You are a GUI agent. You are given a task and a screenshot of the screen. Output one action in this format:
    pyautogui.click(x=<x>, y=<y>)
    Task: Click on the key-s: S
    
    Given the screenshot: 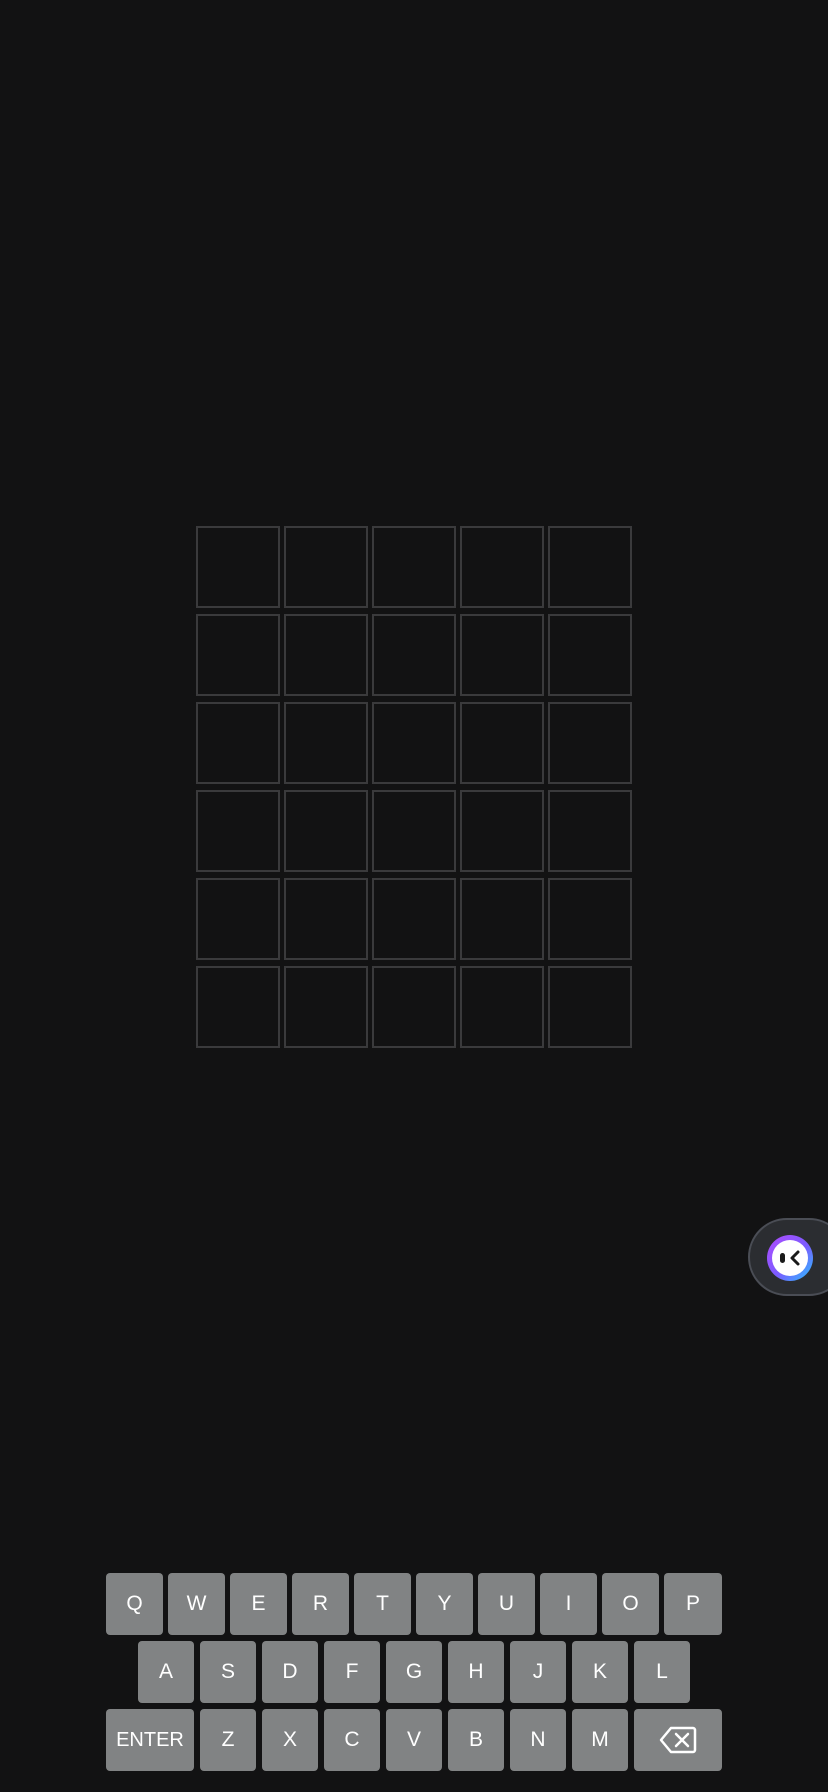 What is the action you would take?
    pyautogui.click(x=228, y=1672)
    